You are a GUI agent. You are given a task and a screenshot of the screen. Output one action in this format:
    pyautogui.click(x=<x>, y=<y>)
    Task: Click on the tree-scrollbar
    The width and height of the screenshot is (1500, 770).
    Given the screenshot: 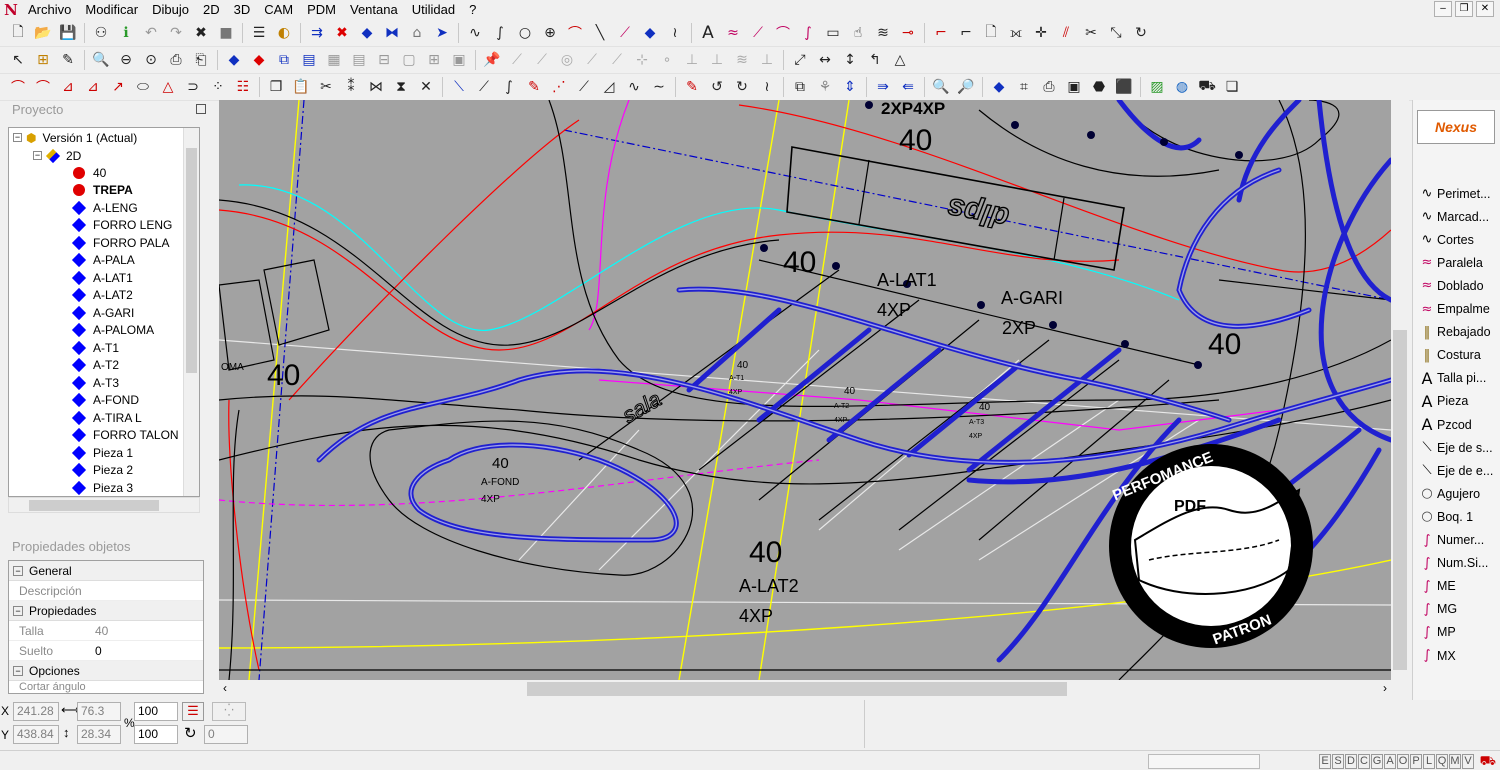 What is the action you would take?
    pyautogui.click(x=191, y=312)
    